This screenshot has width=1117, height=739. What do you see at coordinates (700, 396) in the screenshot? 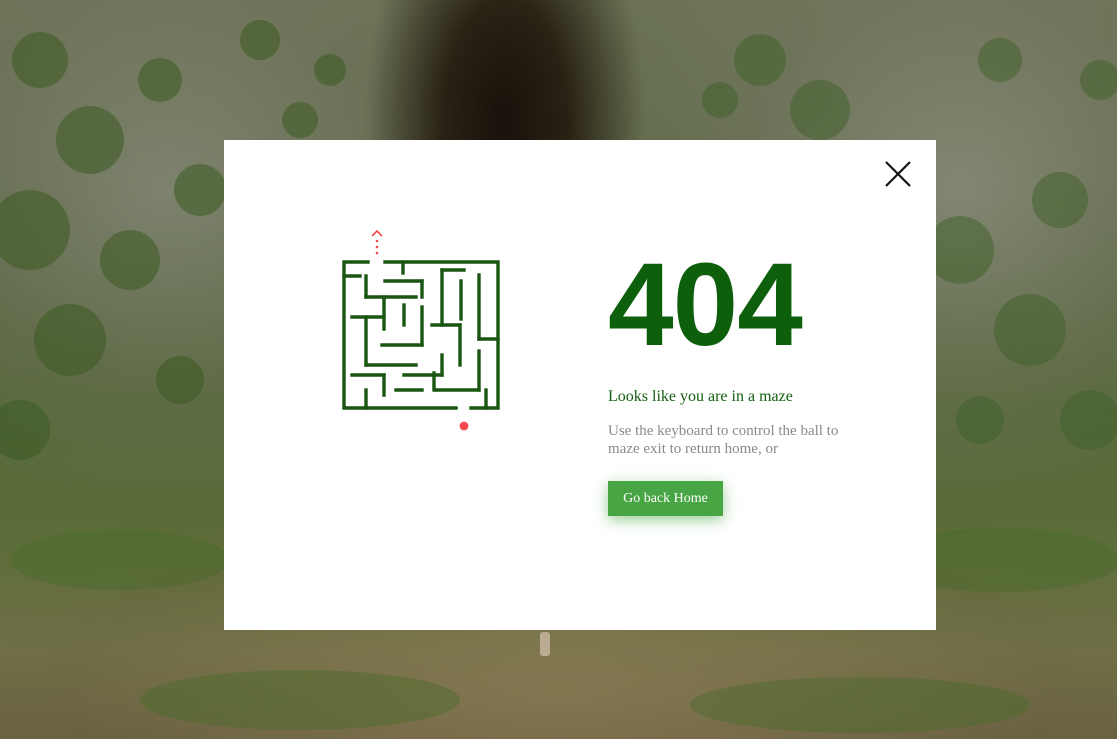
I see `error-headline: Looks like you are in a maze` at bounding box center [700, 396].